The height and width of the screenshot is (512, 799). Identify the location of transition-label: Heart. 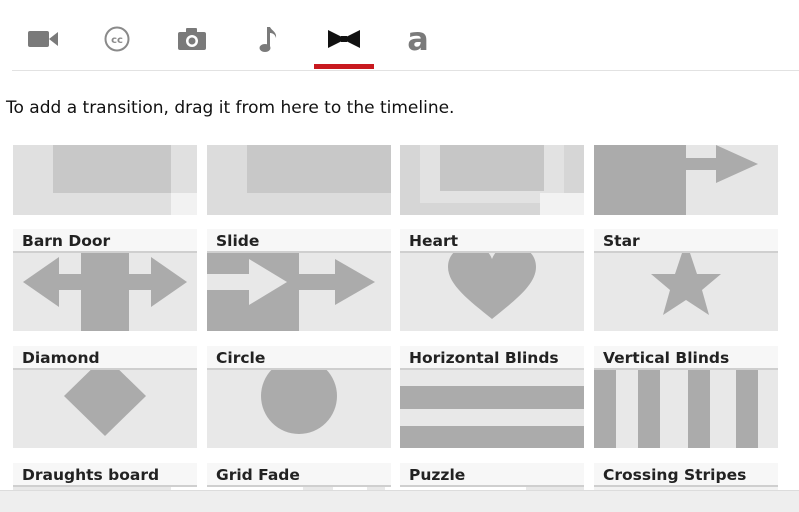
(492, 241).